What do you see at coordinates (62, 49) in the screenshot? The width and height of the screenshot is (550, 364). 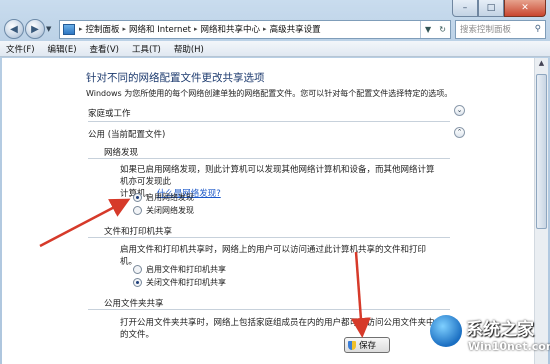 I see `menu-edit: 编辑(E)` at bounding box center [62, 49].